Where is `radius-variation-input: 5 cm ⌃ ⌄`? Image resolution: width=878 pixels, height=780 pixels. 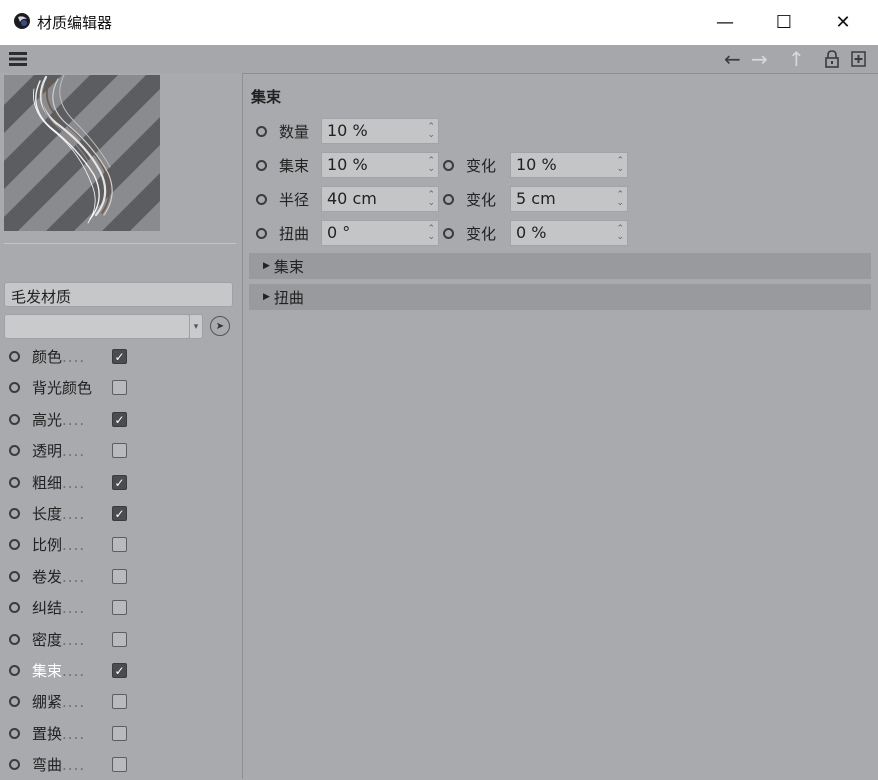
radius-variation-input: 5 cm ⌃ ⌄ is located at coordinates (569, 199).